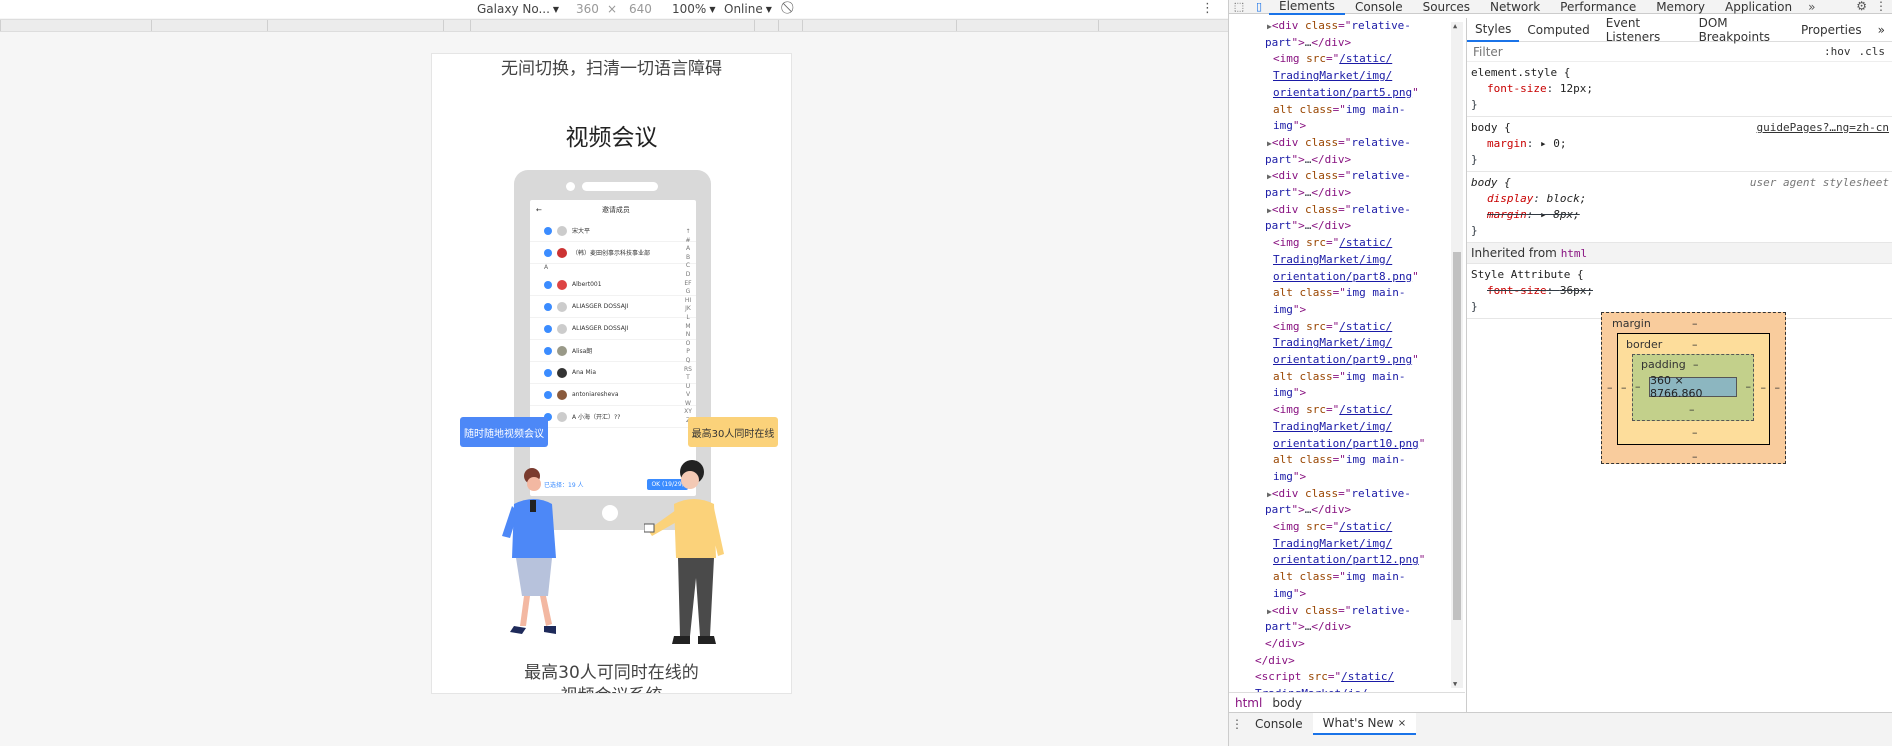 The height and width of the screenshot is (746, 1892). I want to click on more-panes-icon: », so click(1881, 30).